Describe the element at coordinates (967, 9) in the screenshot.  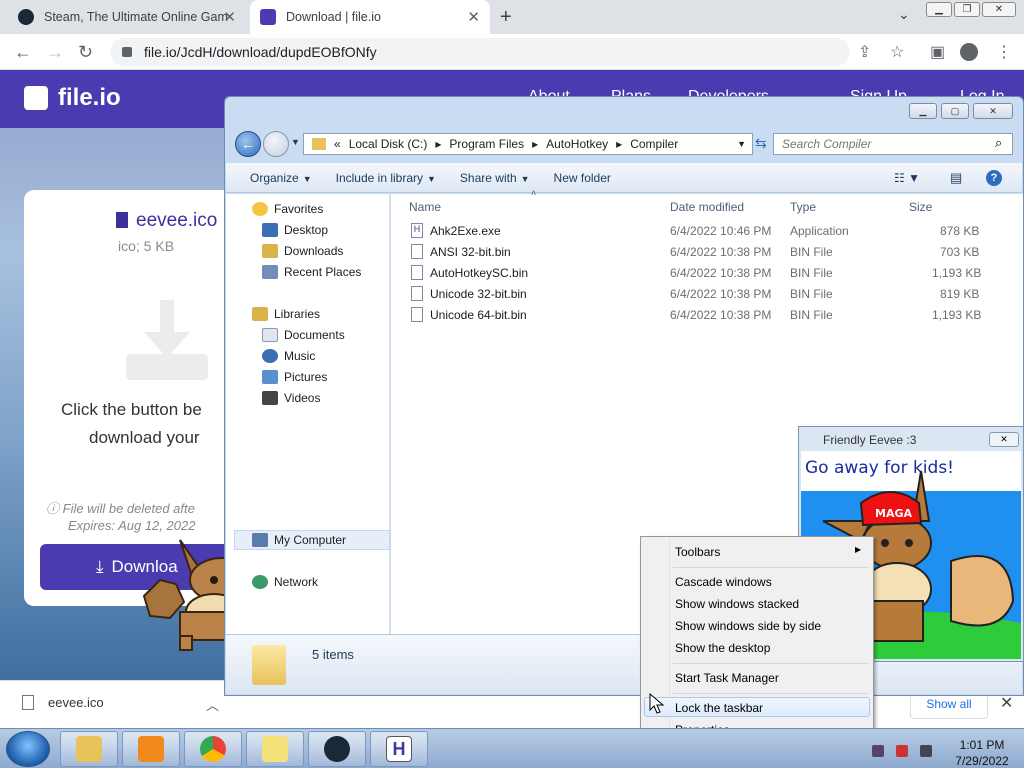
I see `restore-button: ❐` at that location.